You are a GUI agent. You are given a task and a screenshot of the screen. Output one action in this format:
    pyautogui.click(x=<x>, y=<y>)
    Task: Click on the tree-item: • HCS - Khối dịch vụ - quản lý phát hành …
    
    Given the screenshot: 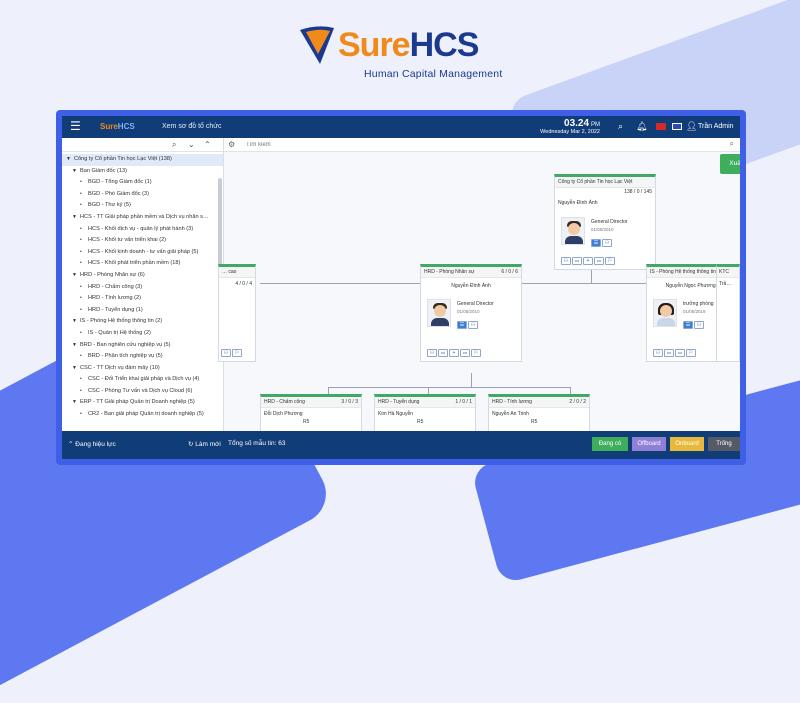 What is the action you would take?
    pyautogui.click(x=142, y=230)
    